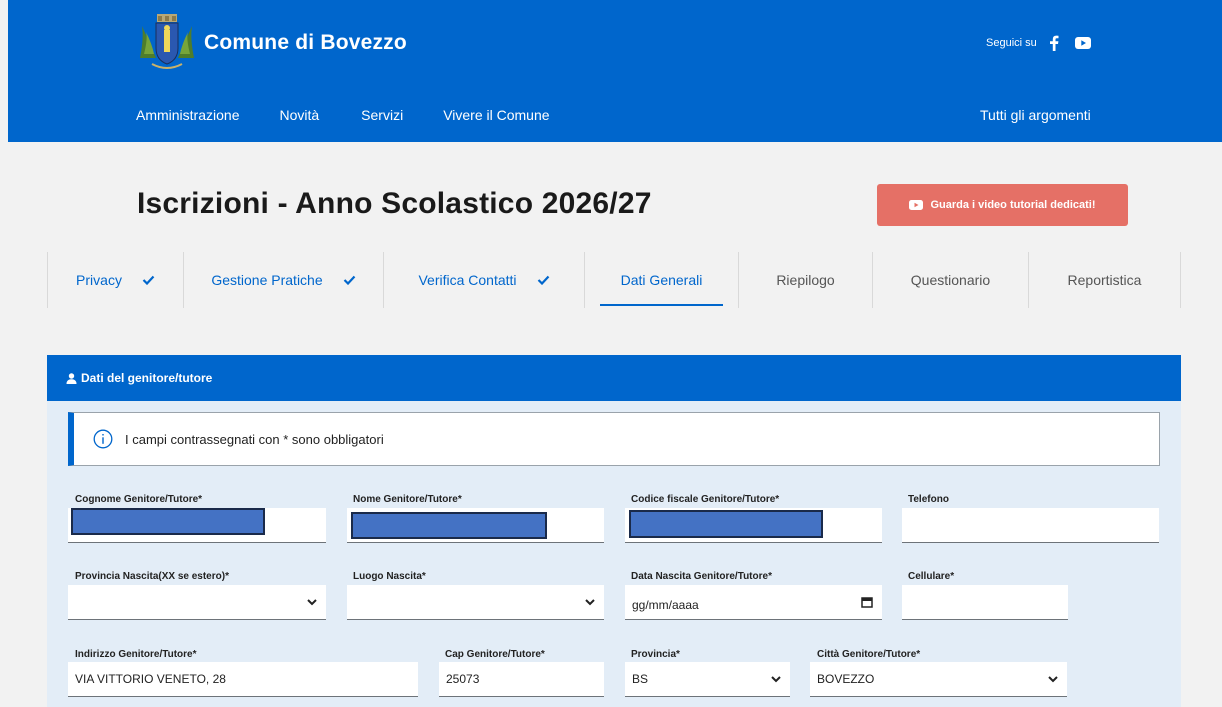 This screenshot has height=707, width=1222. I want to click on indirizzo-label: Indirizzo Genitore/Tutore*, so click(136, 654).